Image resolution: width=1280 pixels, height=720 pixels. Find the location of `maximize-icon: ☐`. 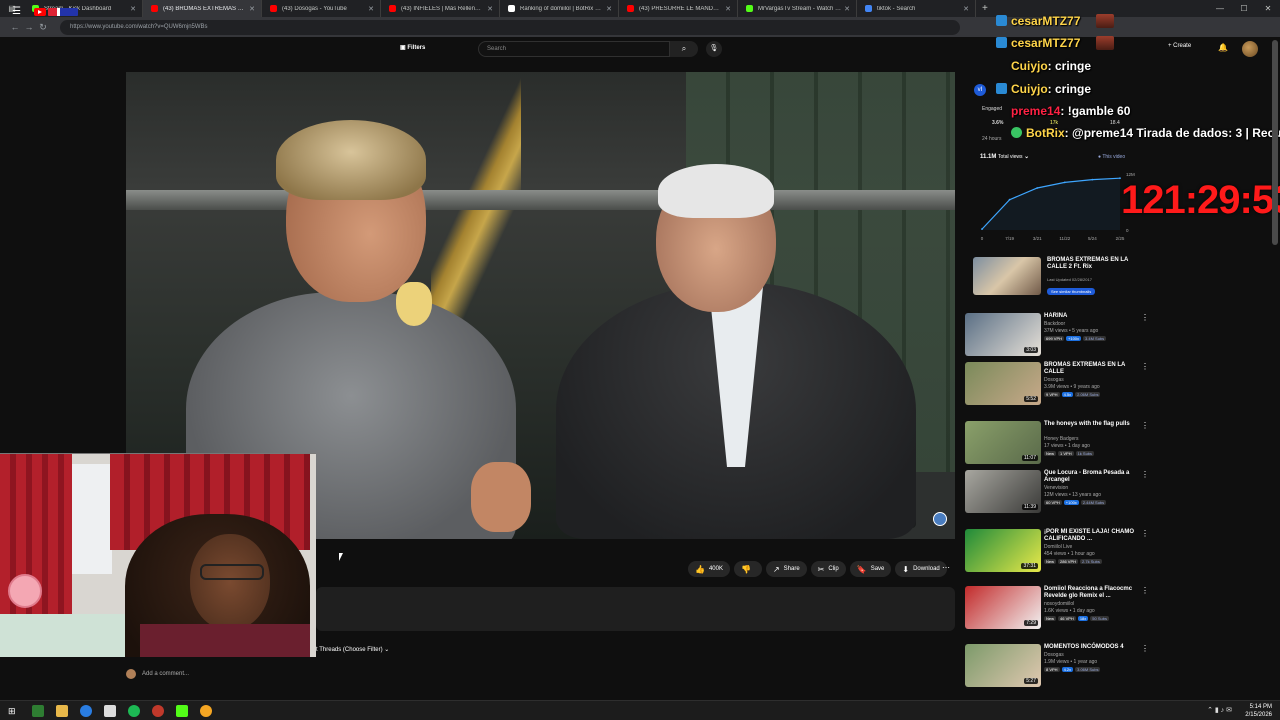

maximize-icon: ☐ is located at coordinates (1244, 8).